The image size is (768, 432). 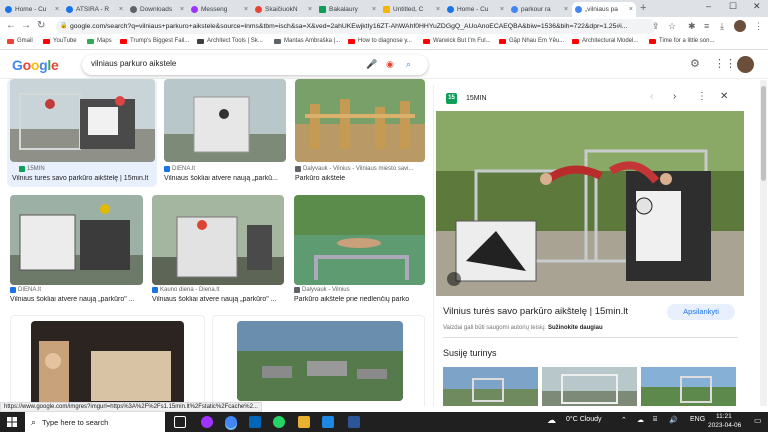 I want to click on close-panel-icon: ✕, so click(x=724, y=96).